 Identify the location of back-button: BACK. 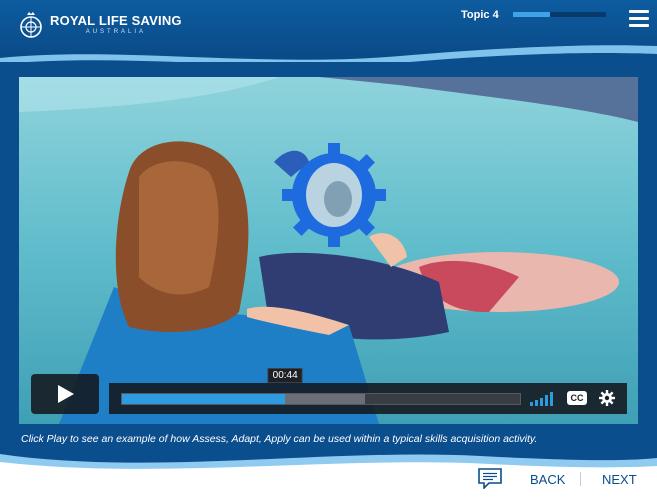
(547, 479).